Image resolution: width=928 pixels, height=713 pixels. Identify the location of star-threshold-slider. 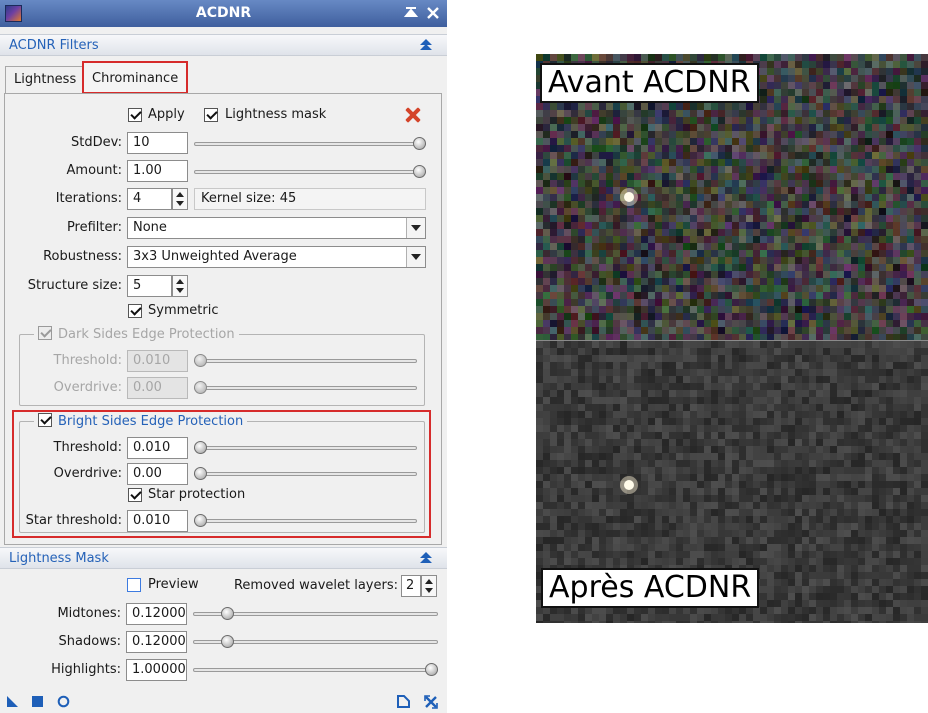
(305, 521).